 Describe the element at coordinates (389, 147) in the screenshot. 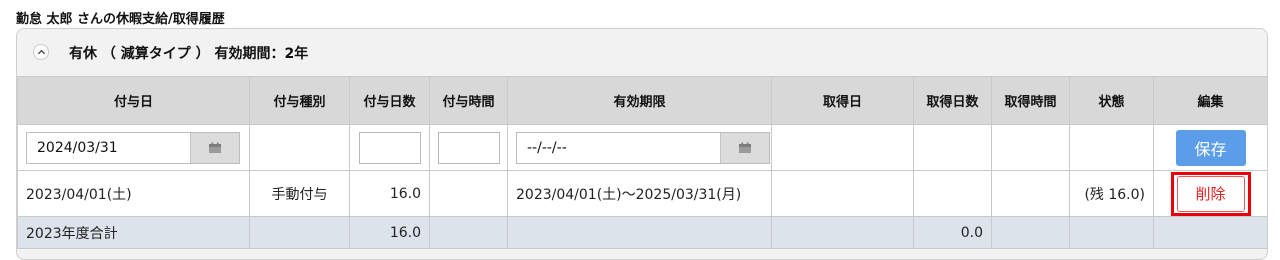

I see `grant-days-input` at that location.